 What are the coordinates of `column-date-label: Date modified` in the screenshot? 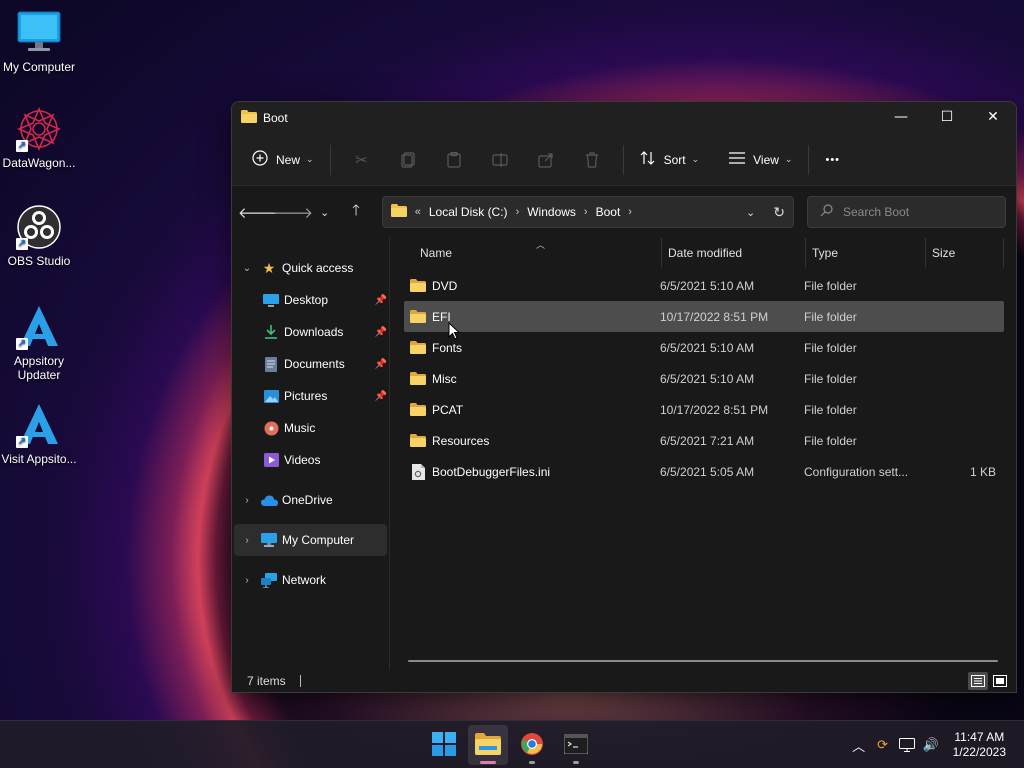 It's located at (705, 253).